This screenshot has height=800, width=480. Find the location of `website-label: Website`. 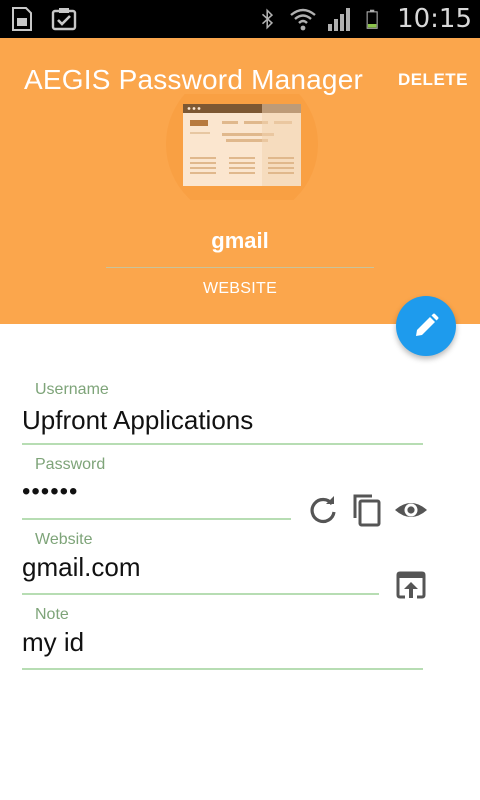

website-label: Website is located at coordinates (64, 539).